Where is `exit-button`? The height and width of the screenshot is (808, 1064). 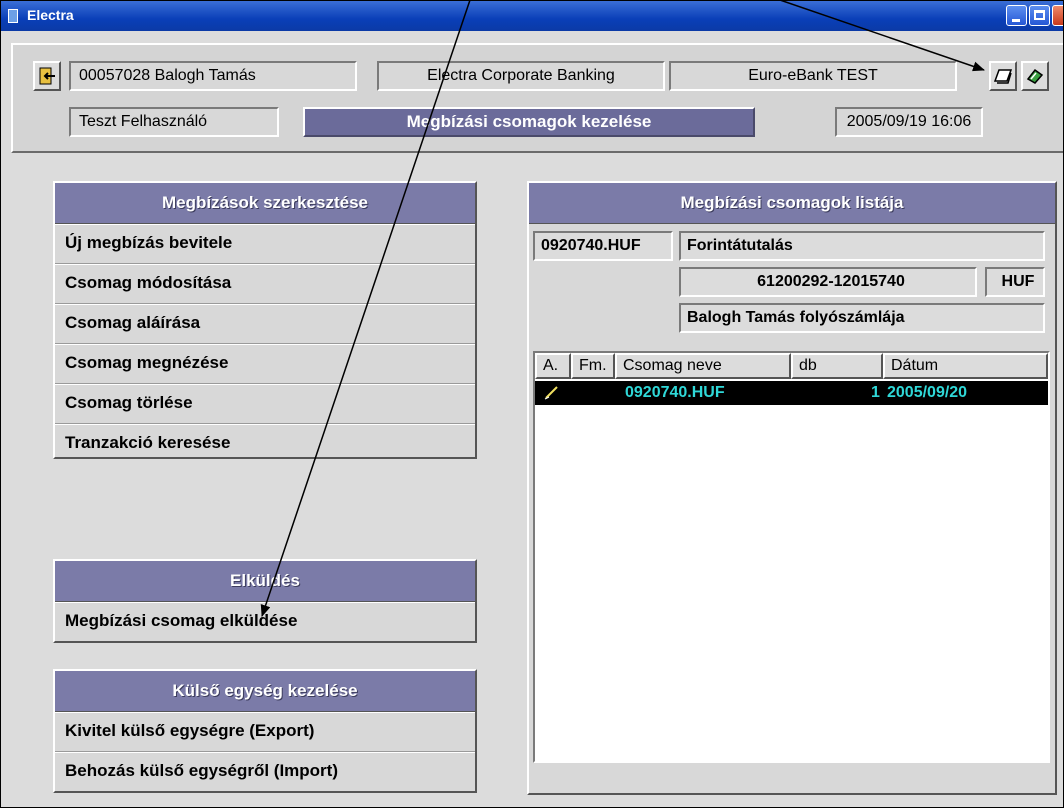
exit-button is located at coordinates (47, 76).